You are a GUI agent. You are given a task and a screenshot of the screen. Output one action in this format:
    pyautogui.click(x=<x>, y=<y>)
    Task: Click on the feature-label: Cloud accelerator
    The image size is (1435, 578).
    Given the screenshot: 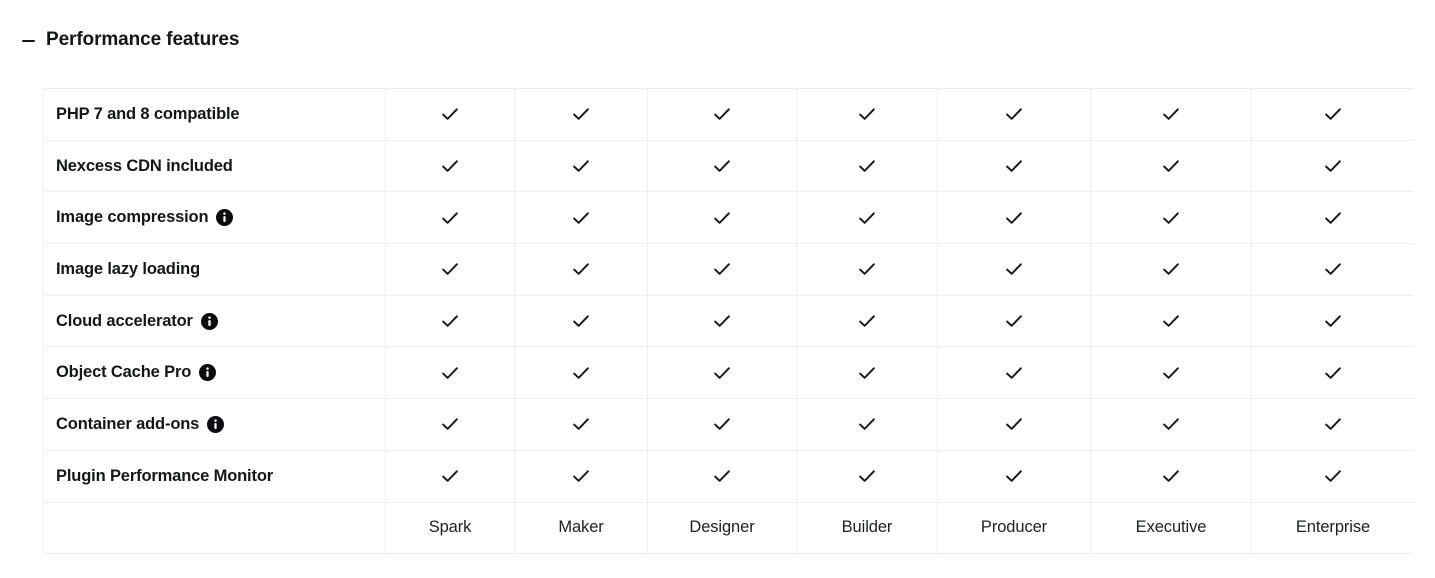 What is the action you would take?
    pyautogui.click(x=124, y=320)
    